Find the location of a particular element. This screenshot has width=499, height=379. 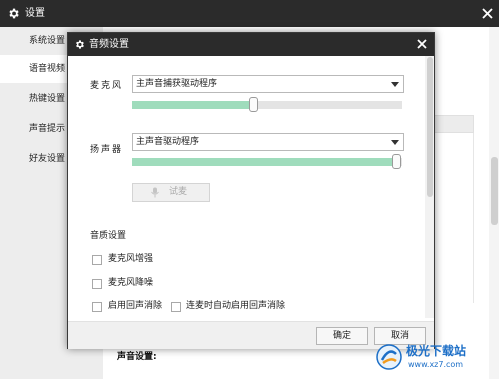

speaker-volume-slider is located at coordinates (267, 161).